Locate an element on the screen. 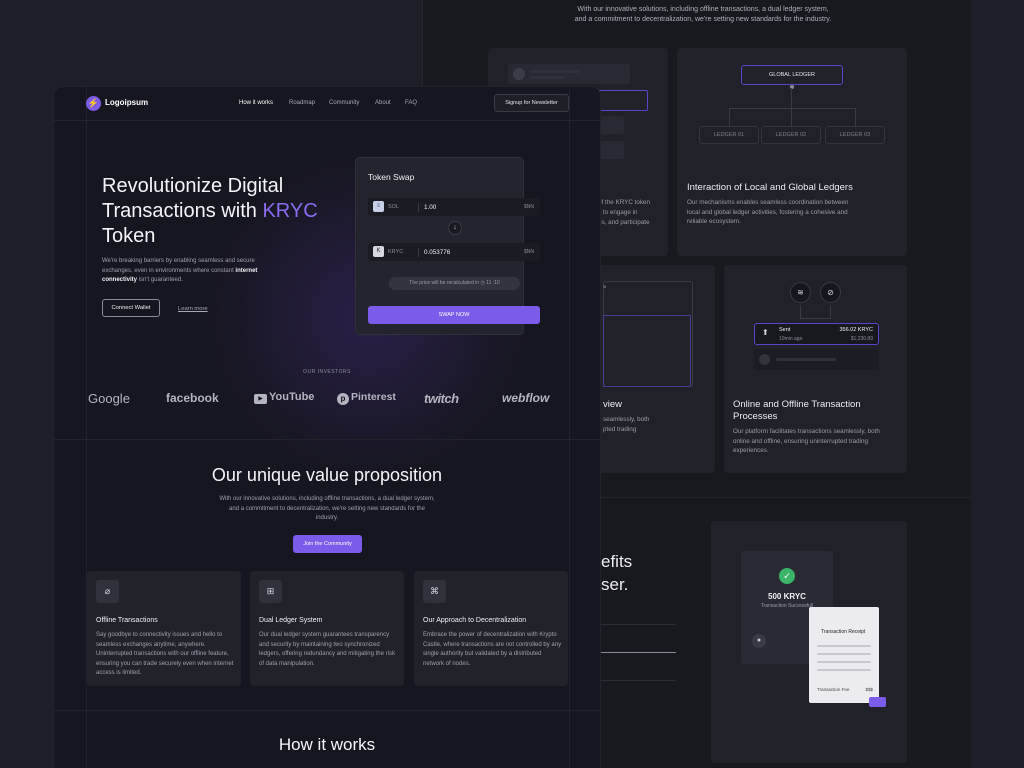 The height and width of the screenshot is (768, 1024). value-prop-title: Our unique value proposition is located at coordinates (327, 475).